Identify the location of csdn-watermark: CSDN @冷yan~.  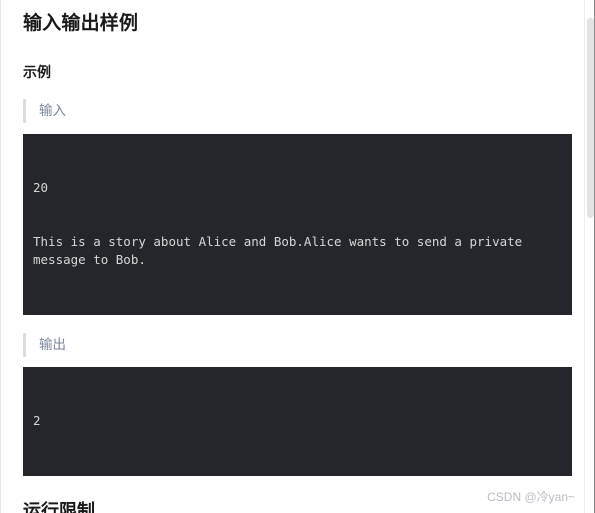
(531, 497).